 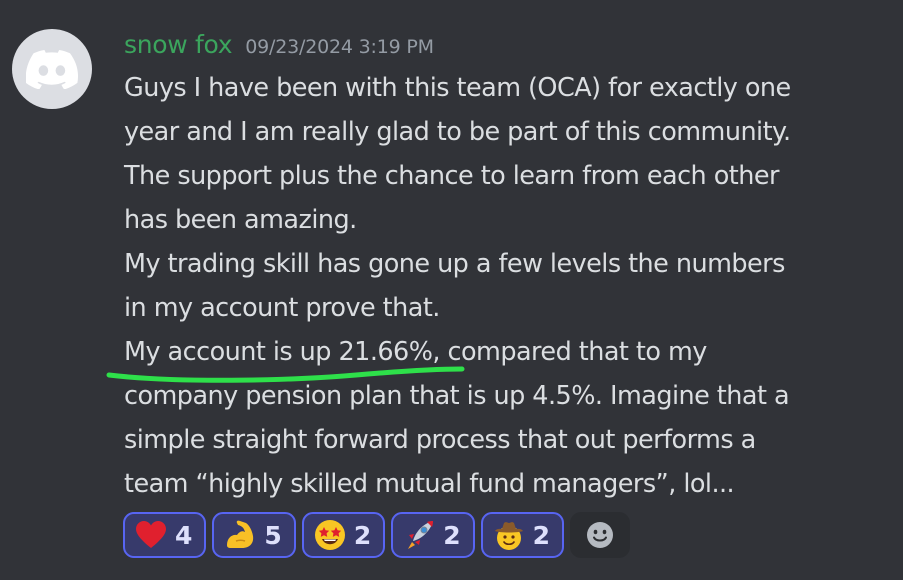 I want to click on avatar, so click(x=52, y=69).